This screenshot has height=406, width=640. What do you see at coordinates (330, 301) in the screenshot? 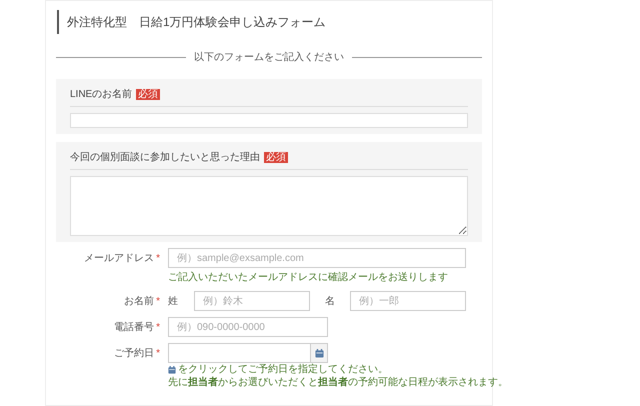
I see `name-part-label: 名` at bounding box center [330, 301].